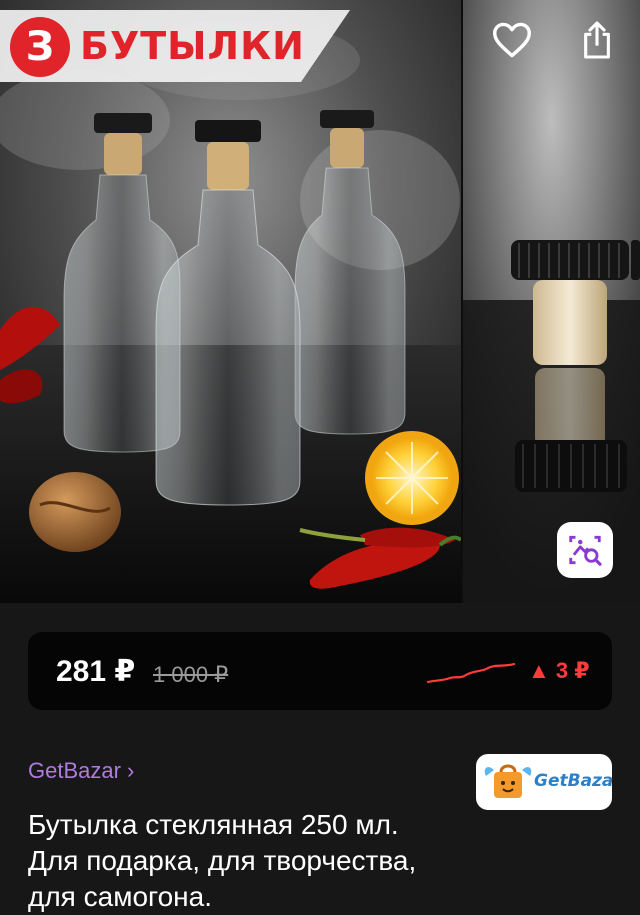 Image resolution: width=640 pixels, height=915 pixels. What do you see at coordinates (573, 781) in the screenshot?
I see `seller-logo-text: GetBazar` at bounding box center [573, 781].